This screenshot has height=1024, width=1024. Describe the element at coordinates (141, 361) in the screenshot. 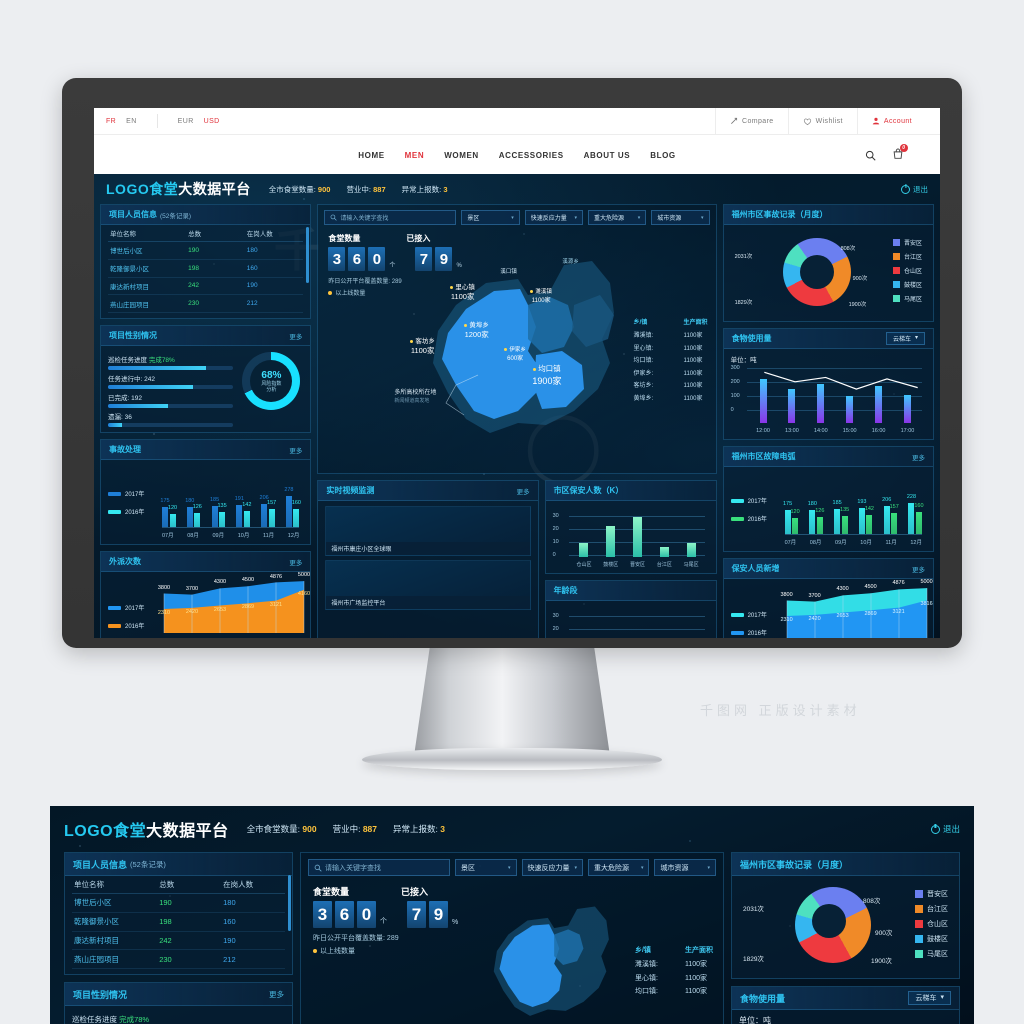

I see `progress-label: 巡检任务进度 完成78%` at that location.